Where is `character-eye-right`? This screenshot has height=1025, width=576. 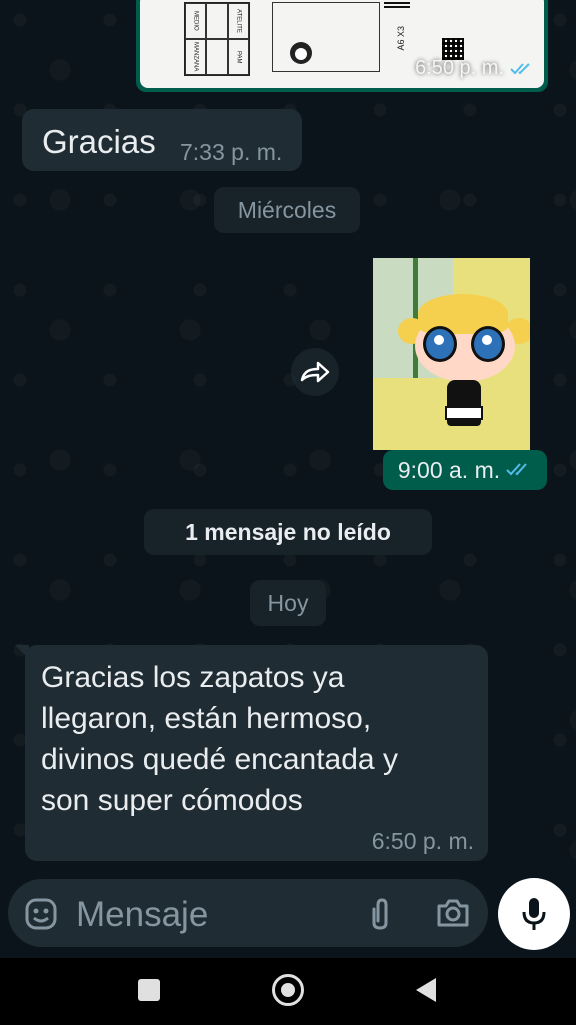 character-eye-right is located at coordinates (488, 344).